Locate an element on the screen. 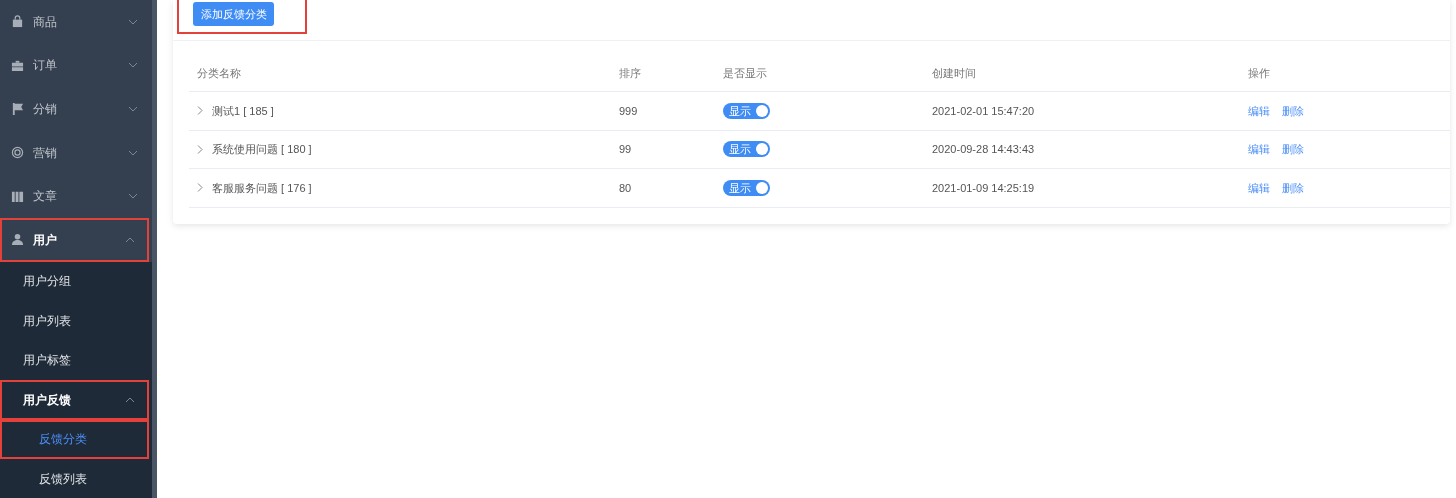 The image size is (1456, 498). sidebar-item: 反馈列表 is located at coordinates (76, 478).